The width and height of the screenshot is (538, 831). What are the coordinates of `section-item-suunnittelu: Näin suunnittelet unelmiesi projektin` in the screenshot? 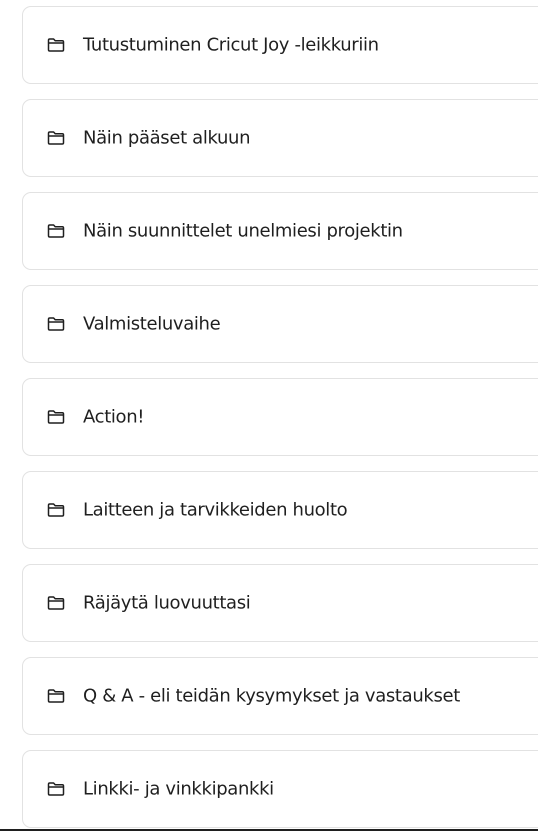 It's located at (280, 231).